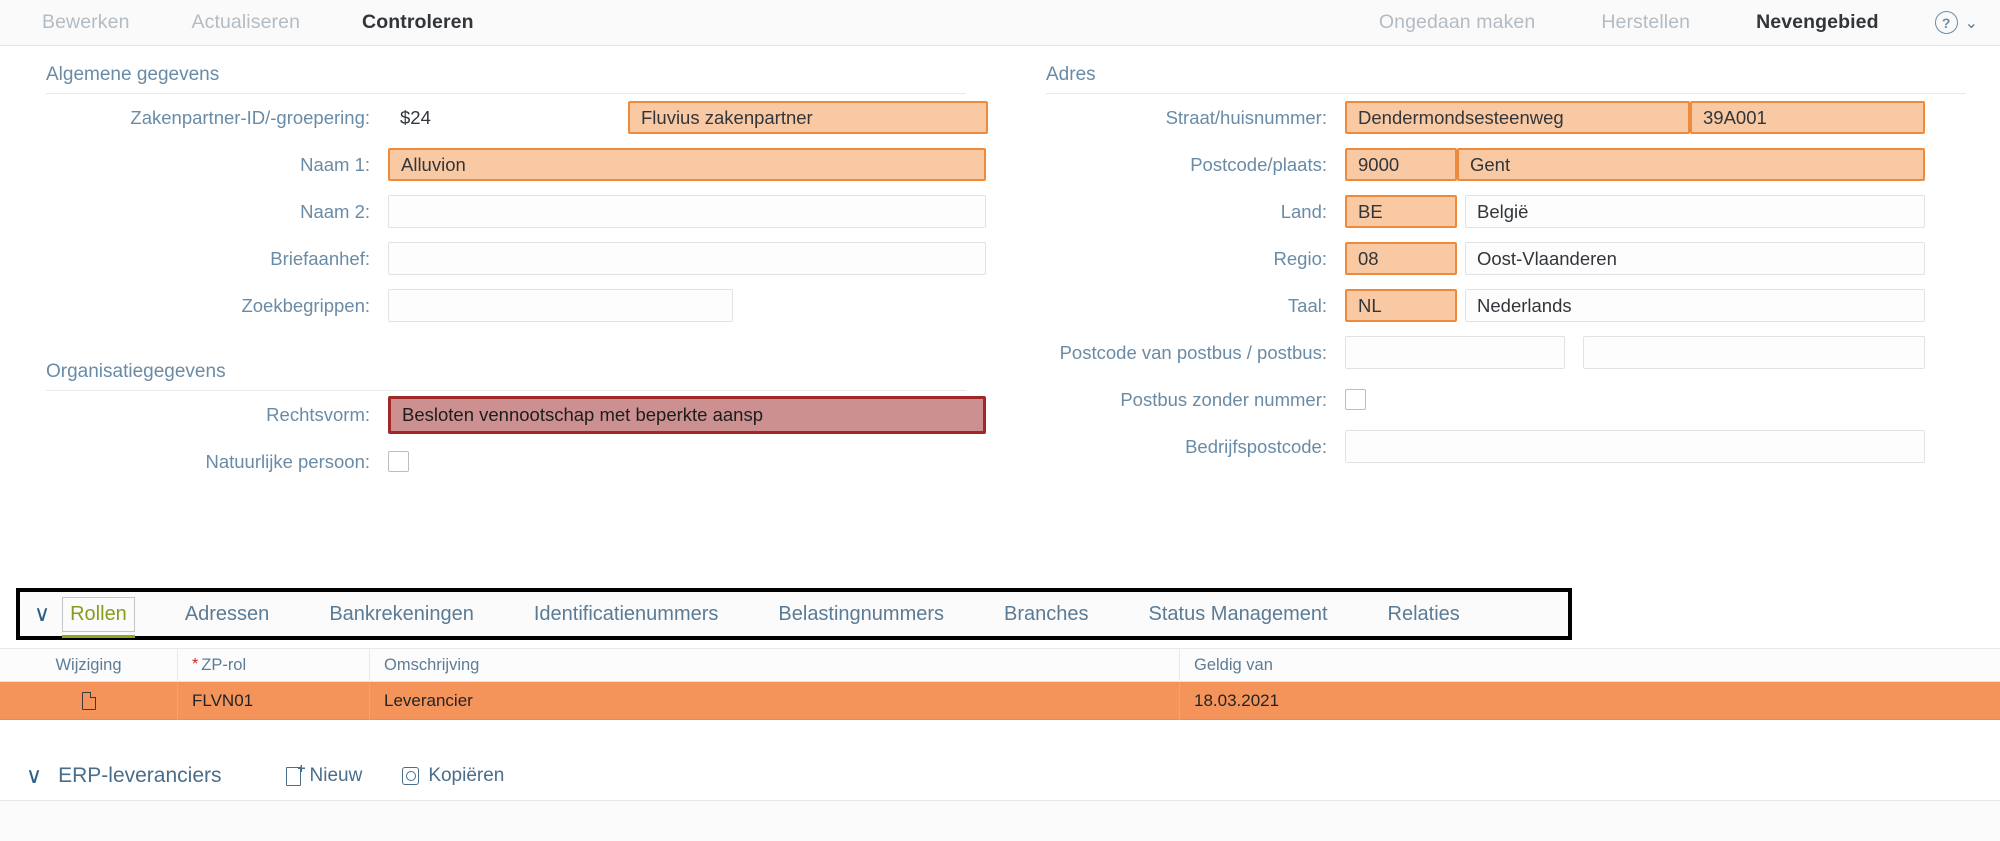 This screenshot has height=841, width=2000. What do you see at coordinates (1071, 74) in the screenshot?
I see `section-title-adres: Adres` at bounding box center [1071, 74].